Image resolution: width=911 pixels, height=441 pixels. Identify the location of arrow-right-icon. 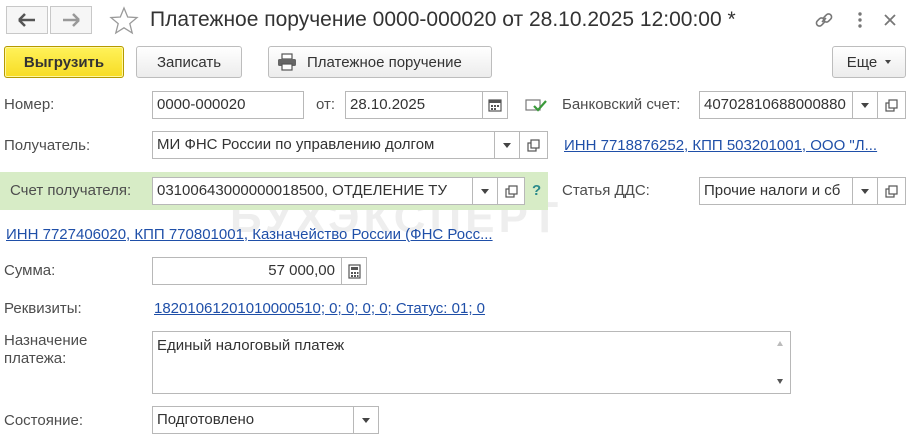
(71, 20).